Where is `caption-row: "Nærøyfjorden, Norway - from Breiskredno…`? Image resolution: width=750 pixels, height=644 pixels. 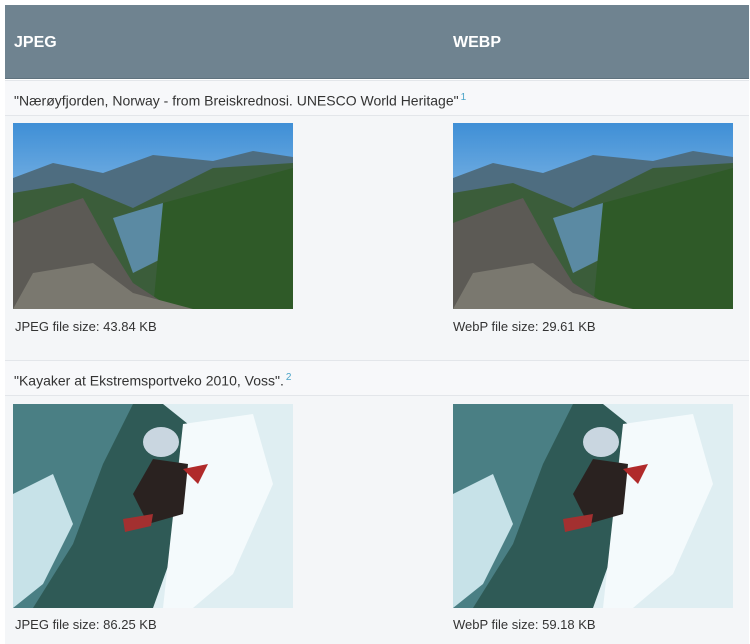
caption-row: "Nærøyfjorden, Norway - from Breiskredno… is located at coordinates (377, 98).